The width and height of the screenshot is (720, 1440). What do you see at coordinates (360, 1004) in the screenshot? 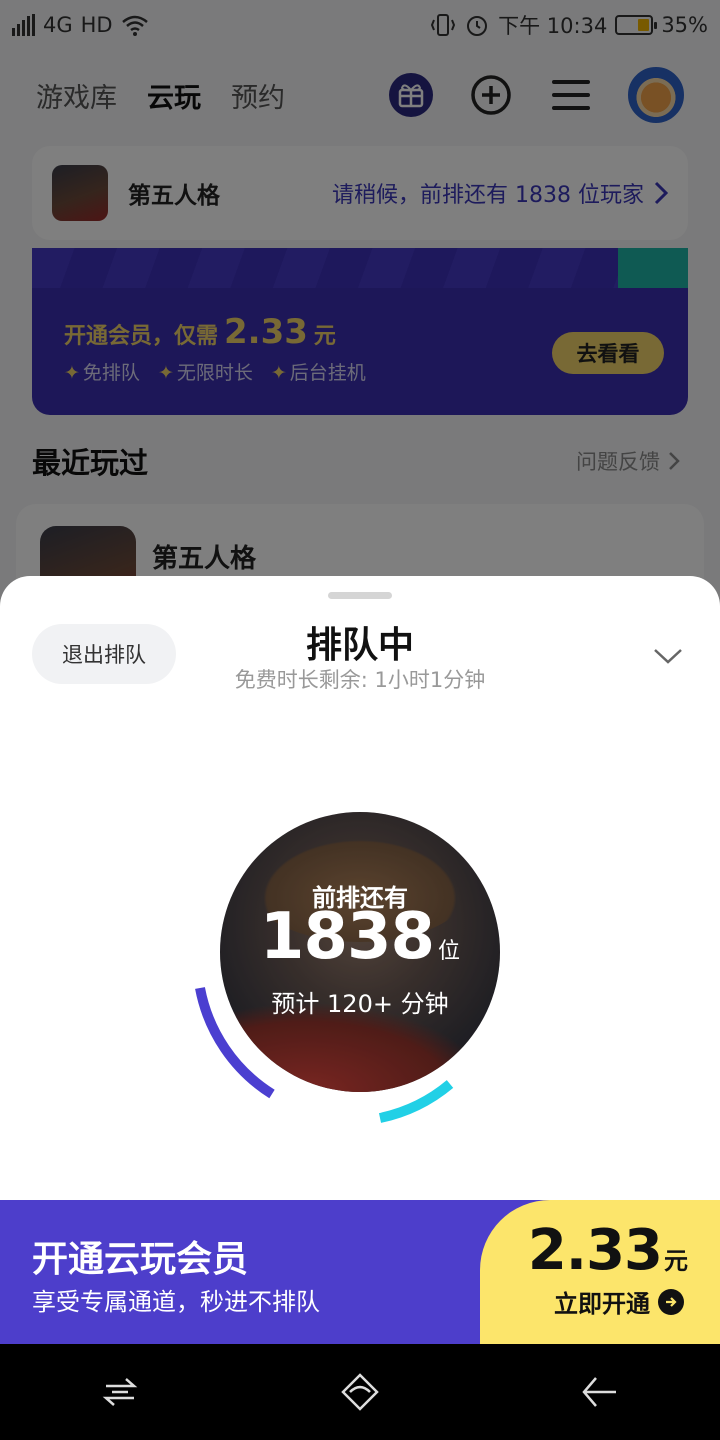
I see `estimated-wait: 预计 120+ 分钟` at bounding box center [360, 1004].